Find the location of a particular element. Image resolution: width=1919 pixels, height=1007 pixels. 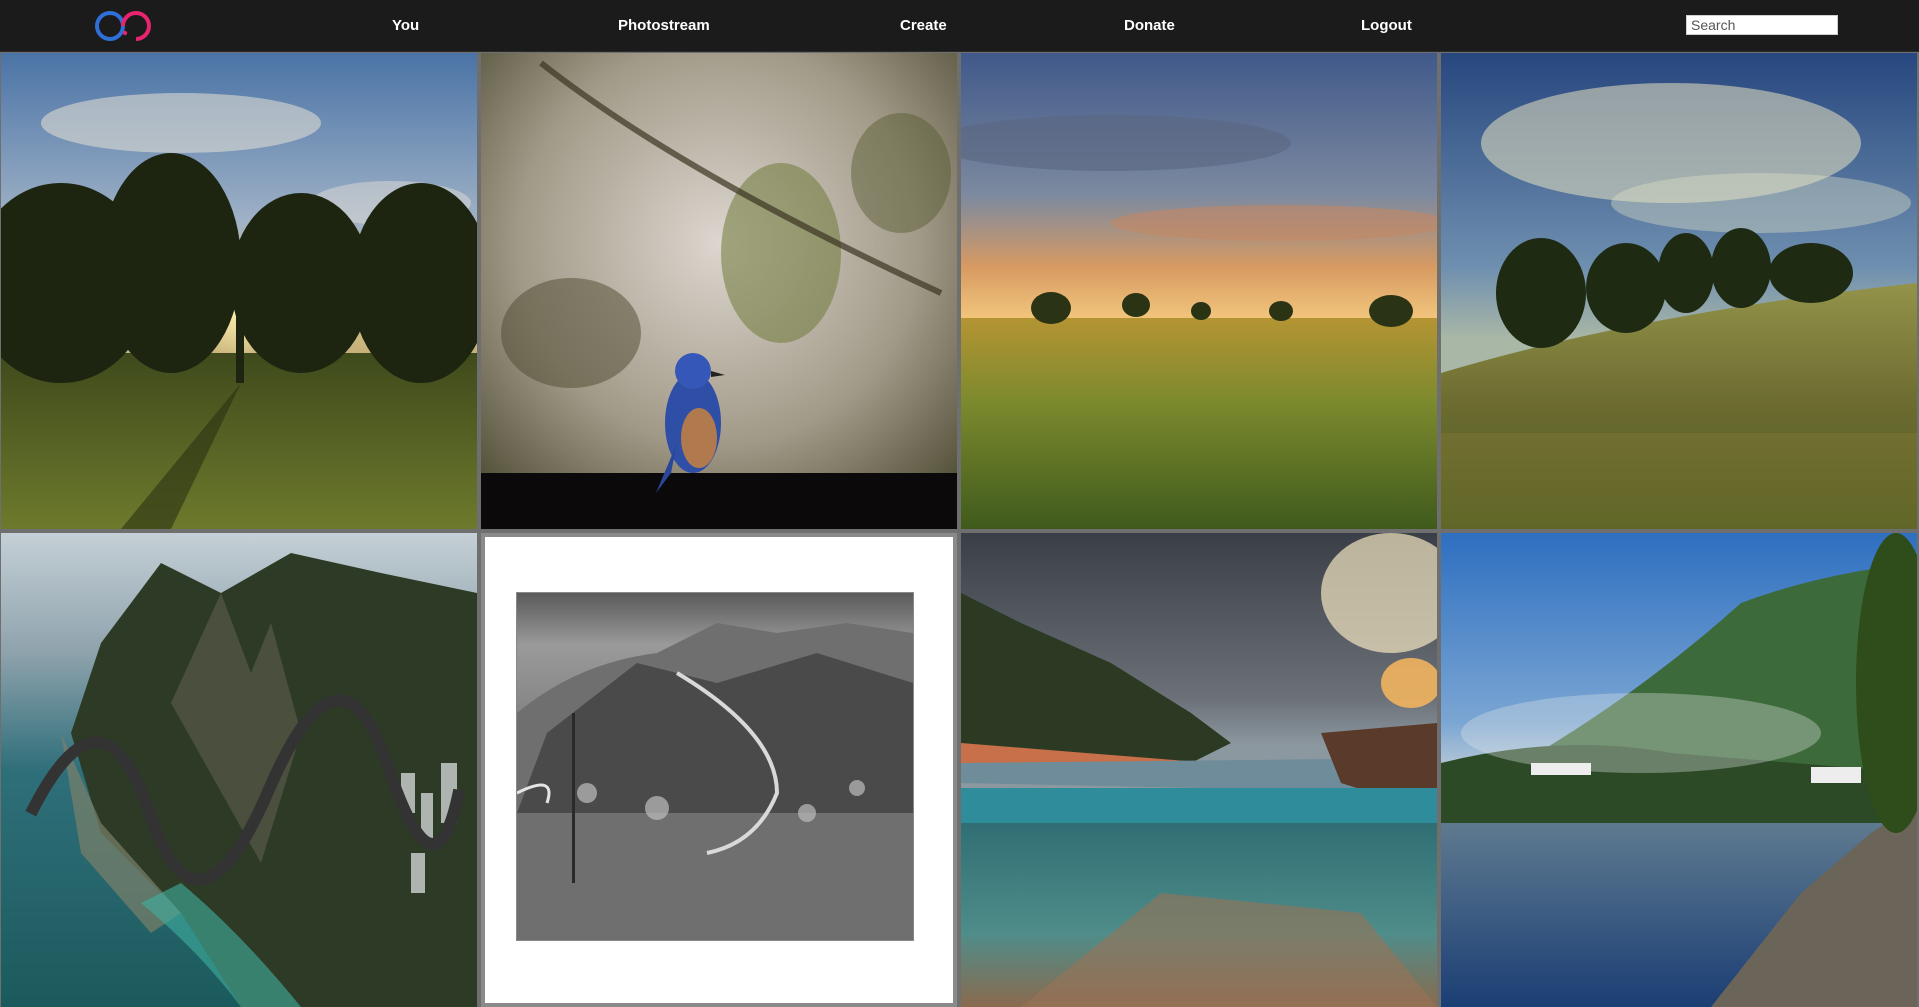

nav-logout: Logout is located at coordinates (1386, 25).